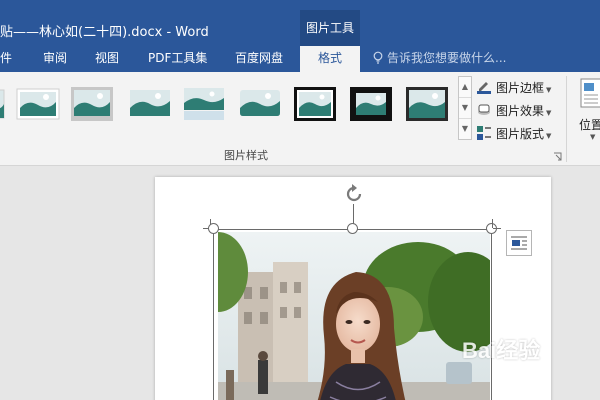 The image size is (600, 400). I want to click on picture-effects-label: 图片效果, so click(520, 111).